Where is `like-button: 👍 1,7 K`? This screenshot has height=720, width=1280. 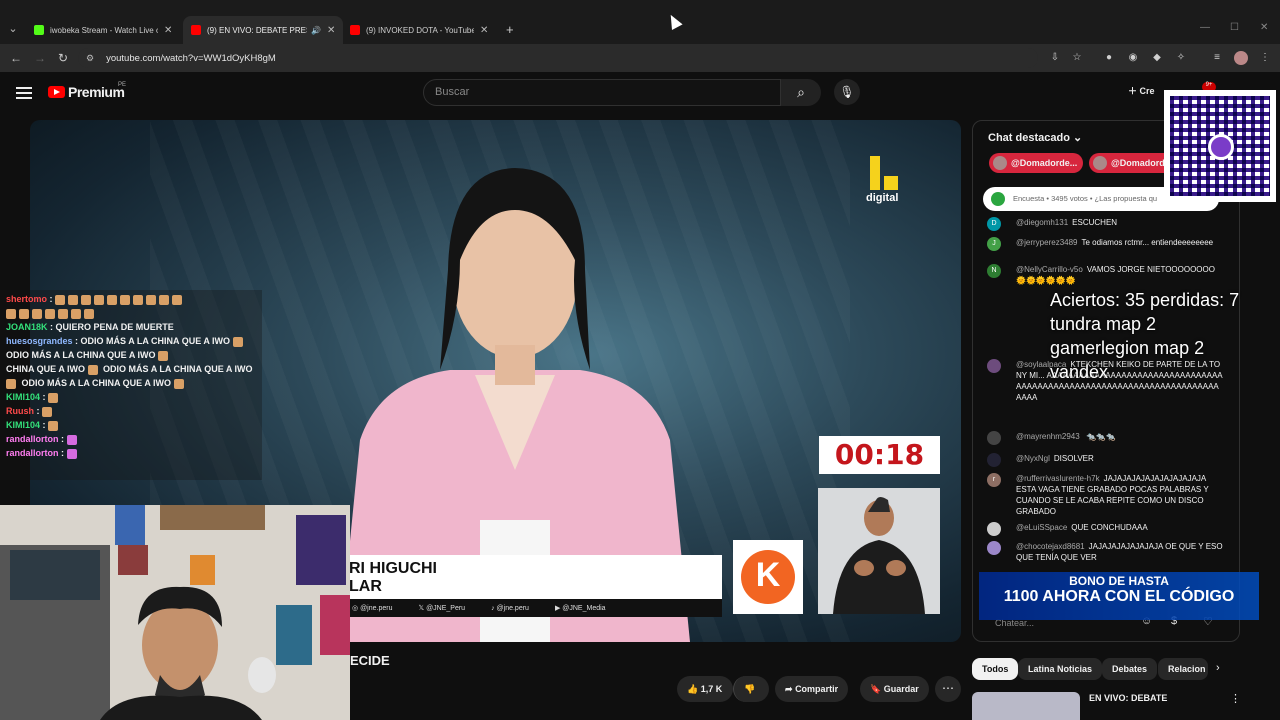
like-button: 👍 1,7 K is located at coordinates (705, 689).